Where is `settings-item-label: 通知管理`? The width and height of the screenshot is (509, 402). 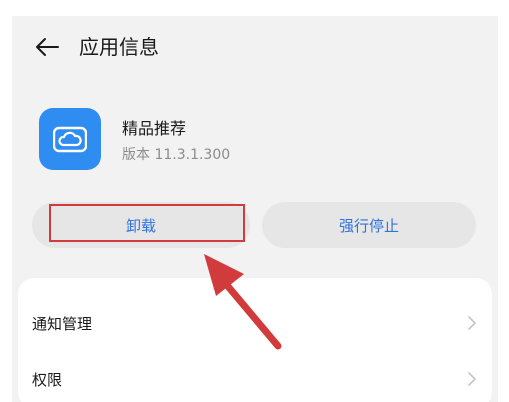 settings-item-label: 通知管理 is located at coordinates (62, 323).